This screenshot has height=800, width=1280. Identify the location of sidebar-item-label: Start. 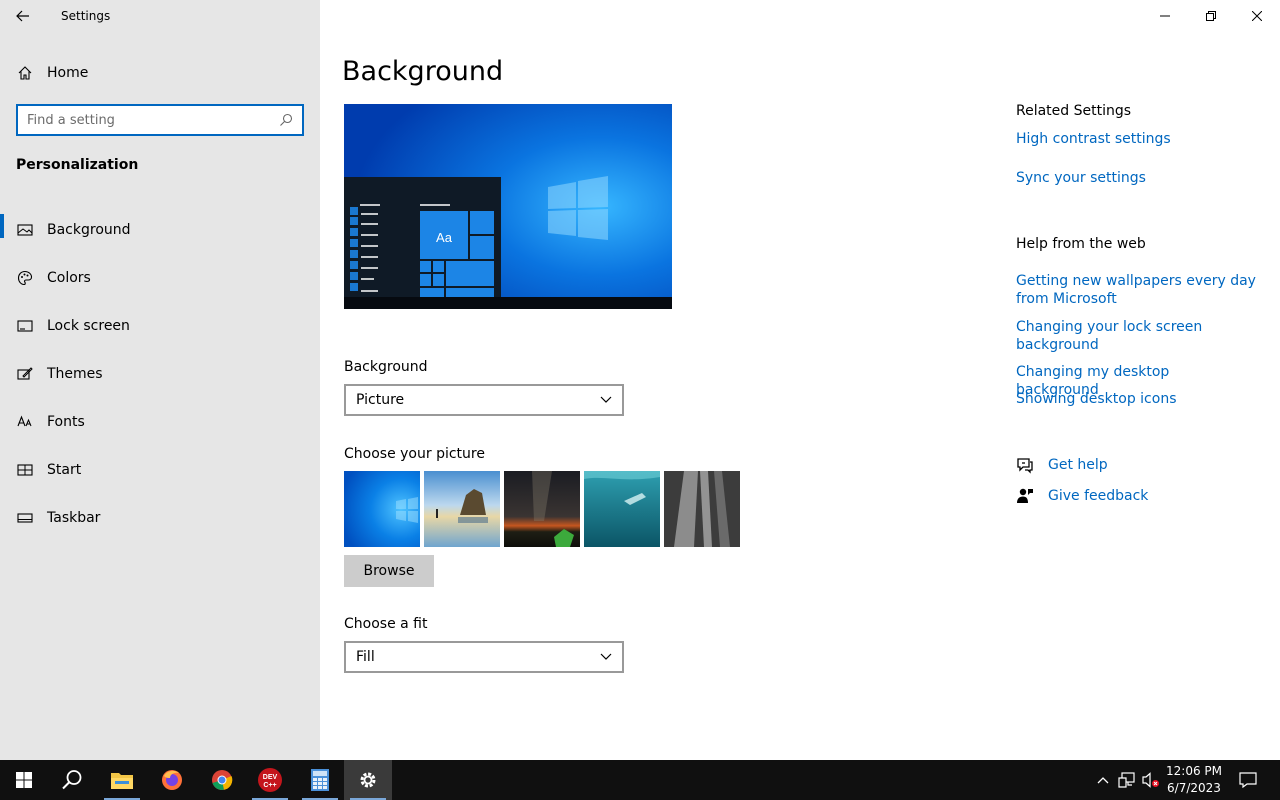
(64, 470).